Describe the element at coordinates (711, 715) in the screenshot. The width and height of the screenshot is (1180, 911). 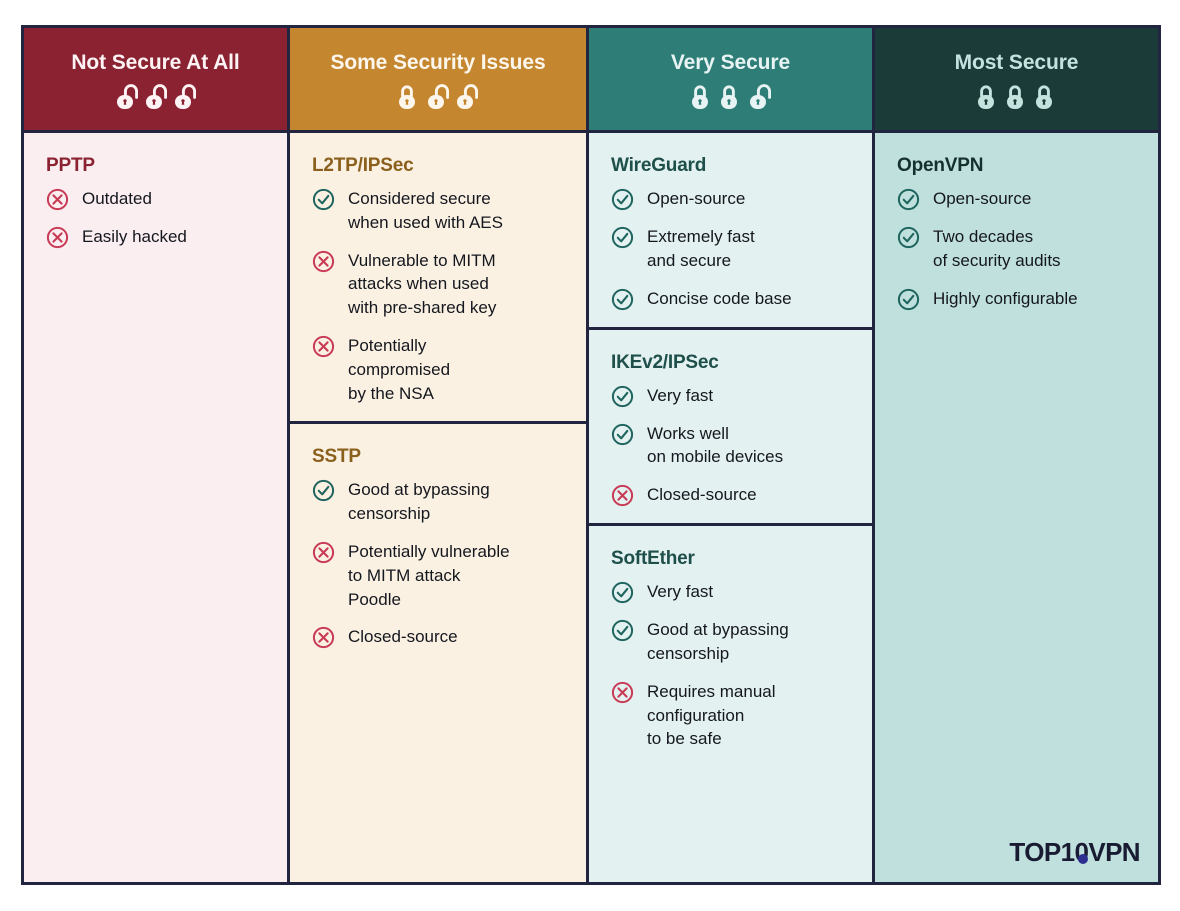
I see `list-item-text: Requires manual configuration to be safe` at that location.